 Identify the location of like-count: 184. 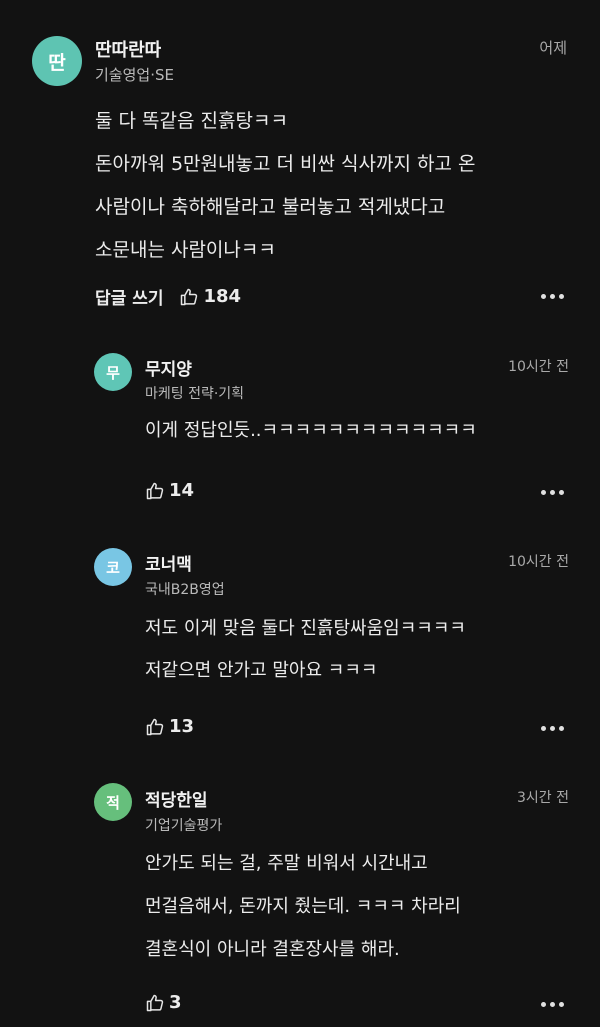
(222, 296).